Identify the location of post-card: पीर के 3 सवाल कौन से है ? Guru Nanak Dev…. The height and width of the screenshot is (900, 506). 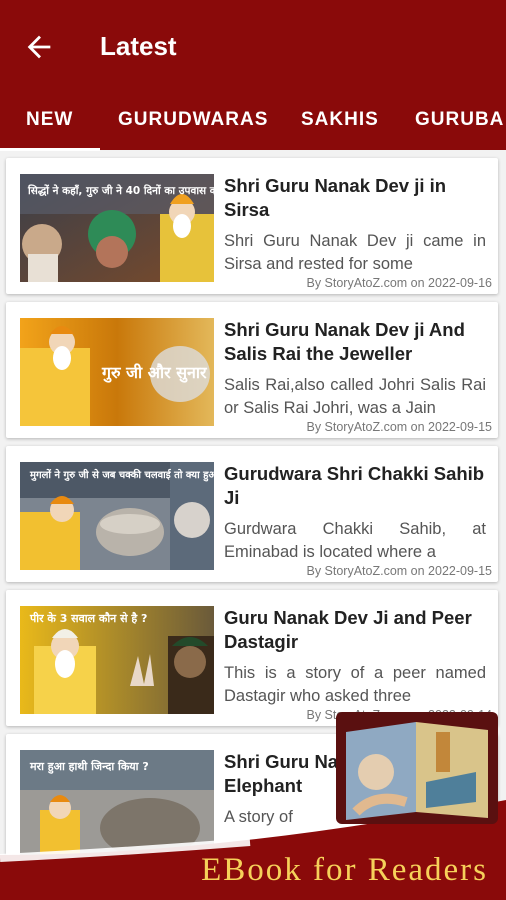
(252, 658).